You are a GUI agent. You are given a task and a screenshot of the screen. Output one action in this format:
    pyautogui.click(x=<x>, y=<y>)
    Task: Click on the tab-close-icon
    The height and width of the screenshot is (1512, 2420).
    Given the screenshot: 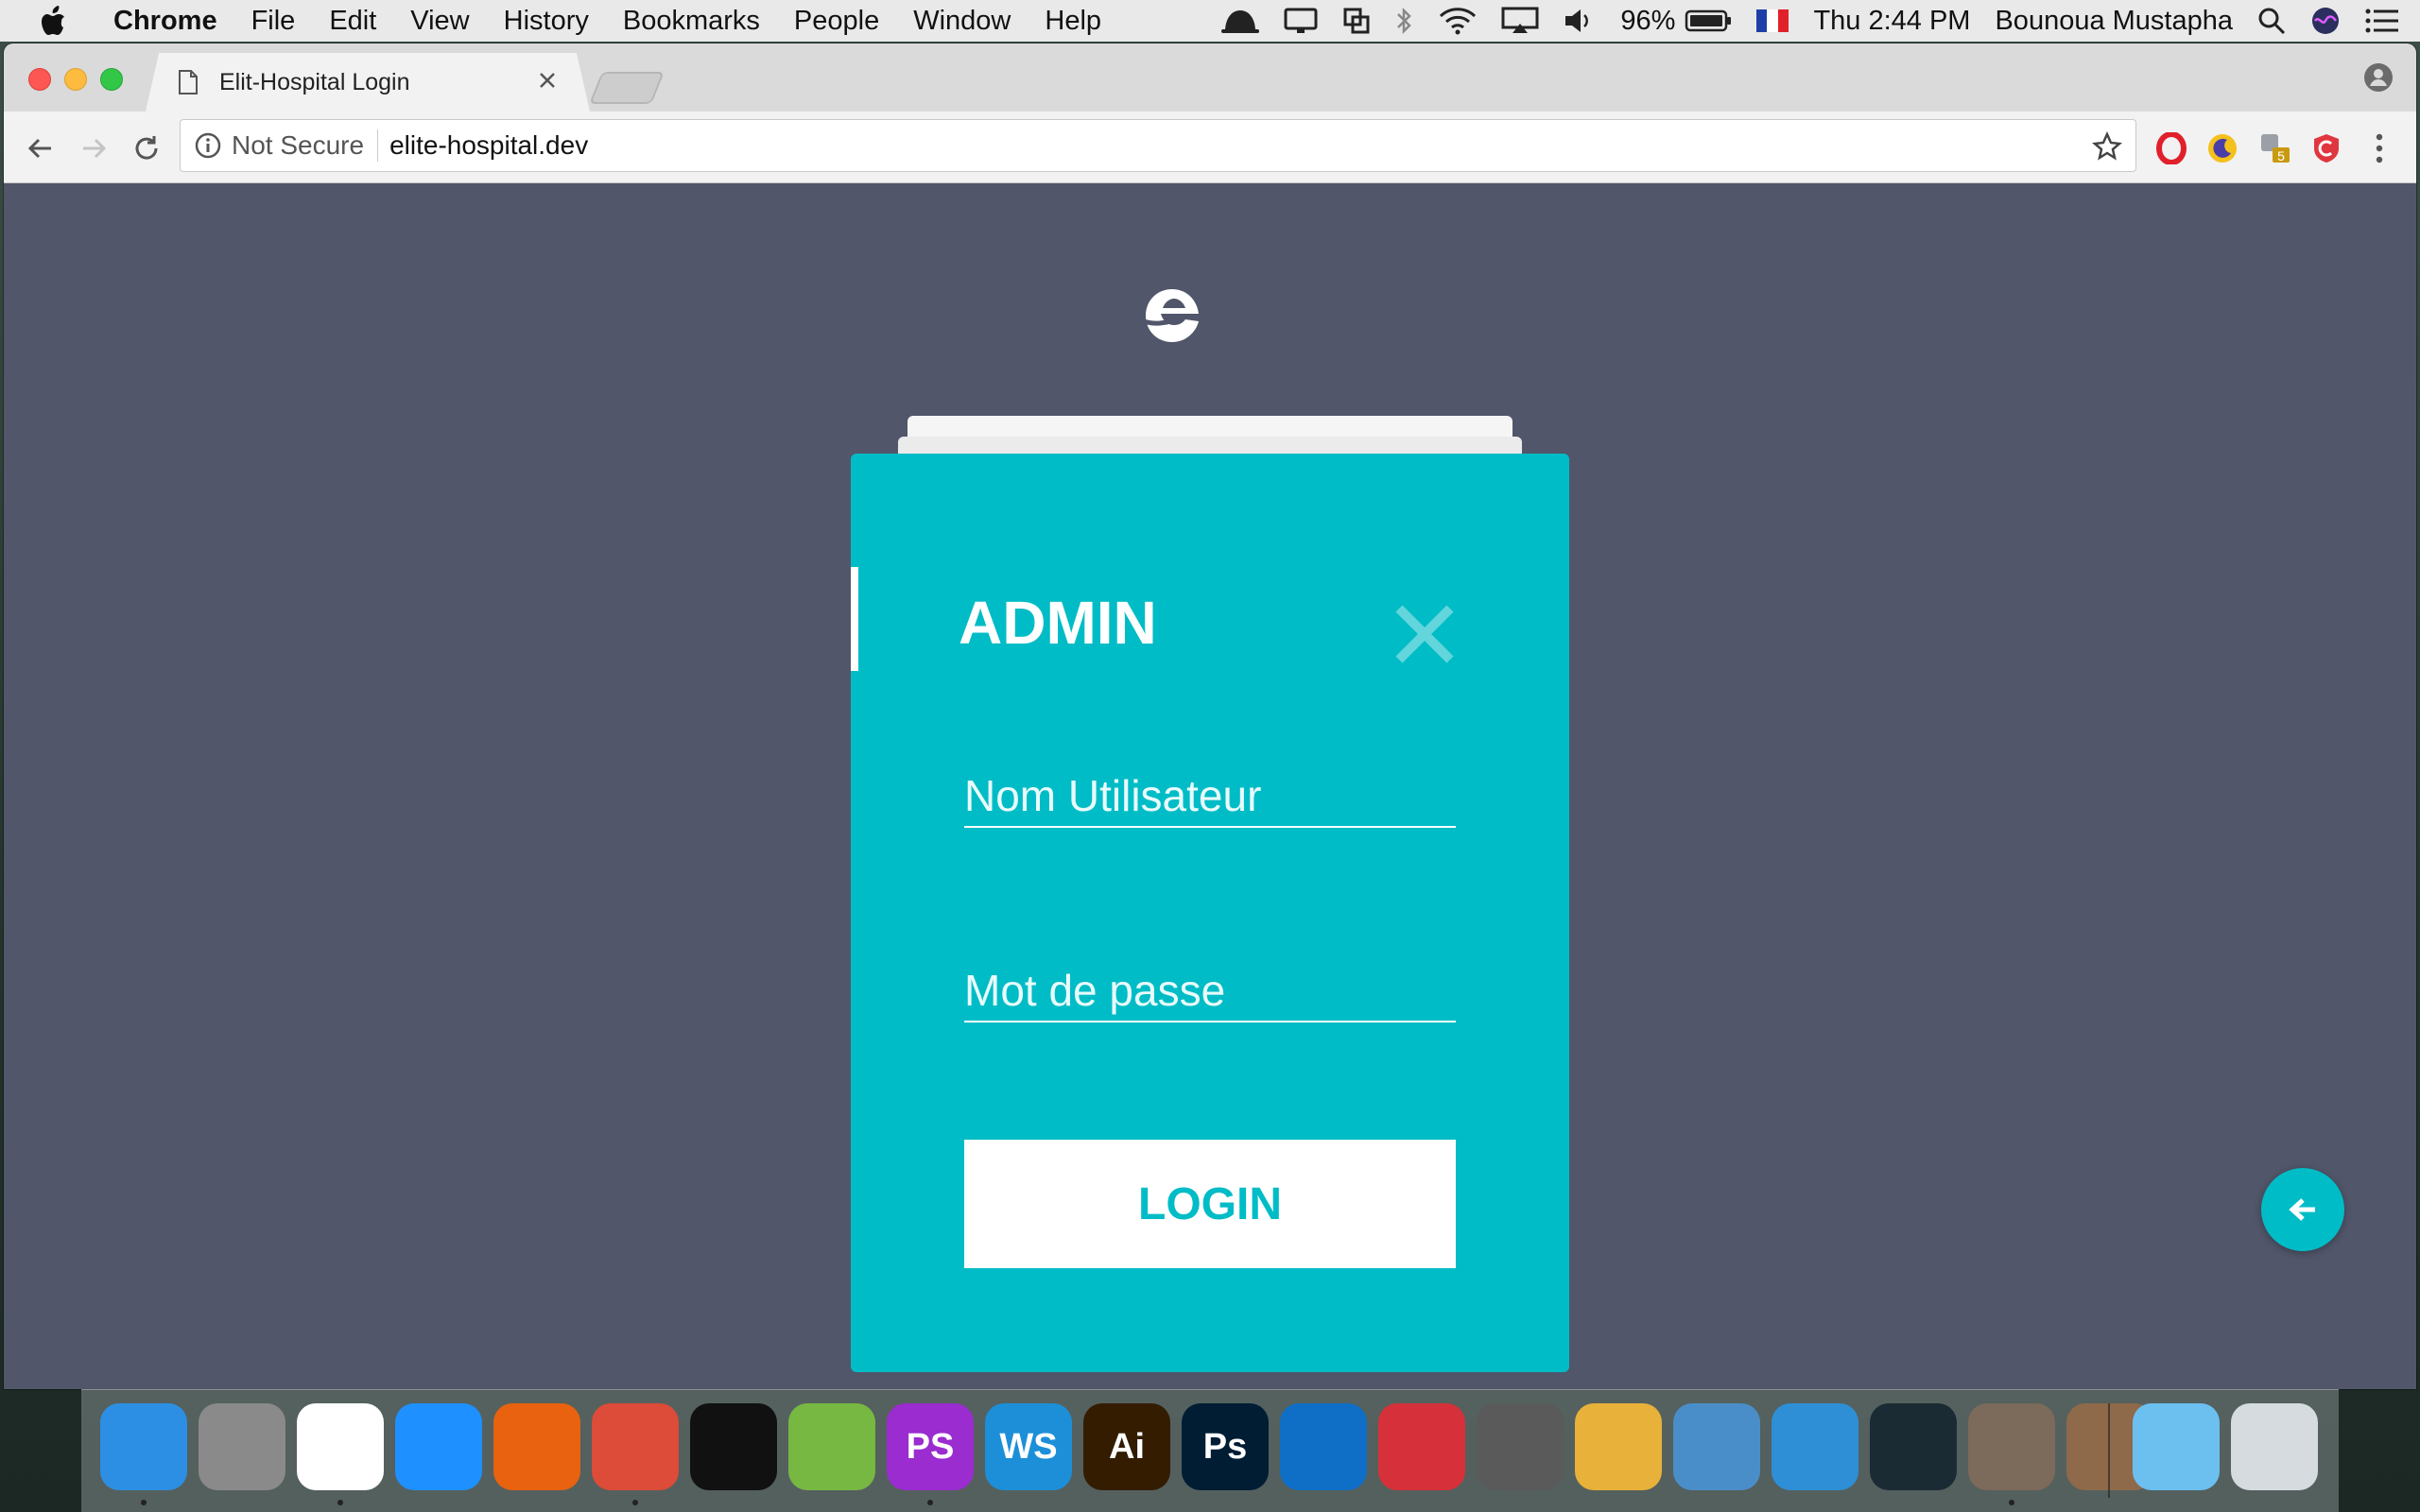 What is the action you would take?
    pyautogui.click(x=547, y=80)
    